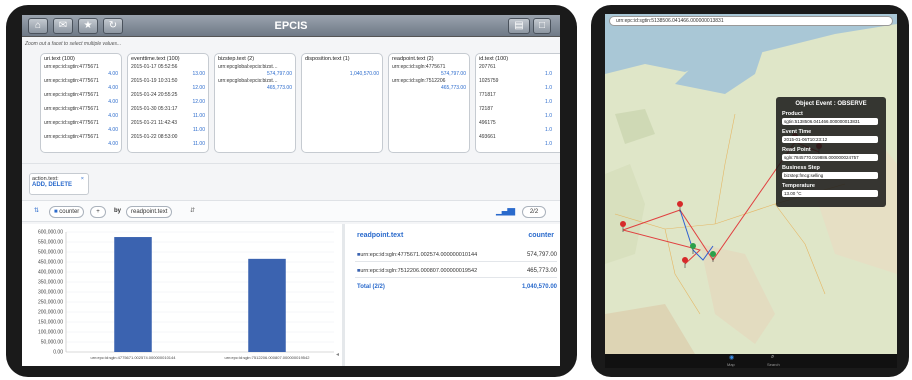  Describe the element at coordinates (50, 313) in the screenshot. I see `y-tick-label: 200,000.00` at that location.